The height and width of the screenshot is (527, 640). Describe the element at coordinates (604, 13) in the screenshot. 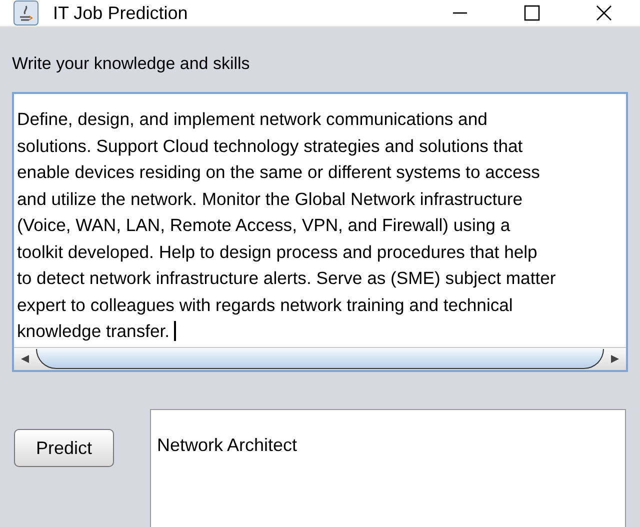

I see `close-icon` at that location.